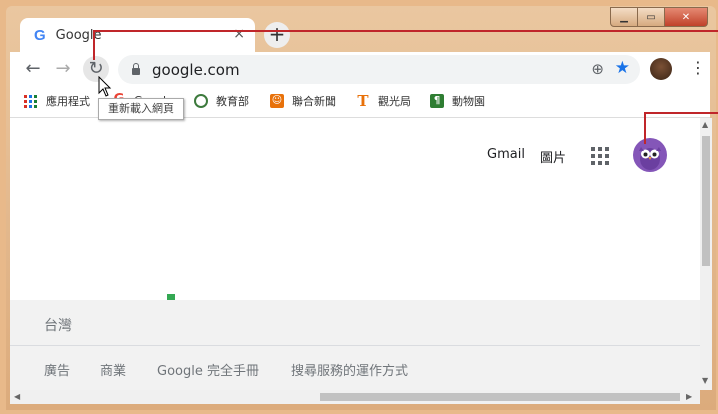  Describe the element at coordinates (698, 67) in the screenshot. I see `menu-kebab-icon: ⋮` at that location.